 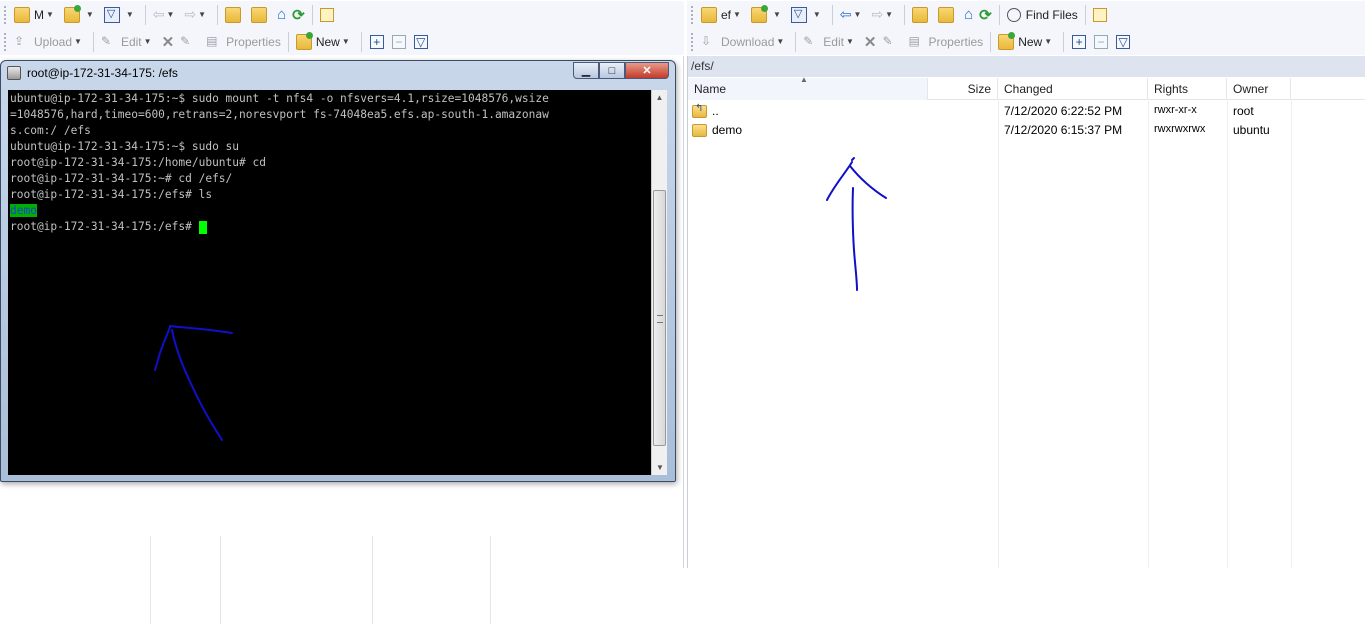 What do you see at coordinates (660, 467) in the screenshot?
I see `scroll-down-icon: ▼` at bounding box center [660, 467].